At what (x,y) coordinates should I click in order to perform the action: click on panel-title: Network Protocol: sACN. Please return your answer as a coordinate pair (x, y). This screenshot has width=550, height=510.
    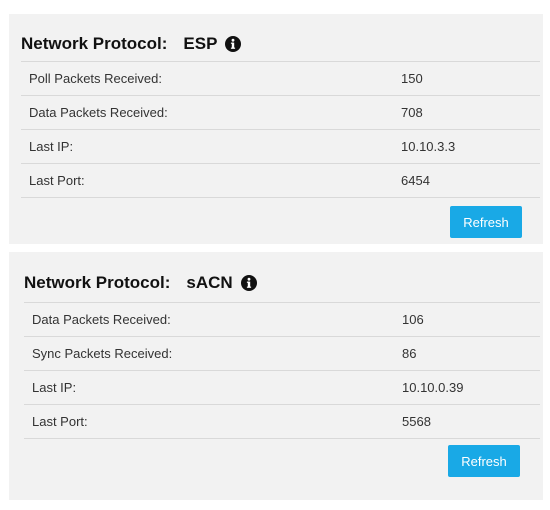
    Looking at the image, I should click on (140, 283).